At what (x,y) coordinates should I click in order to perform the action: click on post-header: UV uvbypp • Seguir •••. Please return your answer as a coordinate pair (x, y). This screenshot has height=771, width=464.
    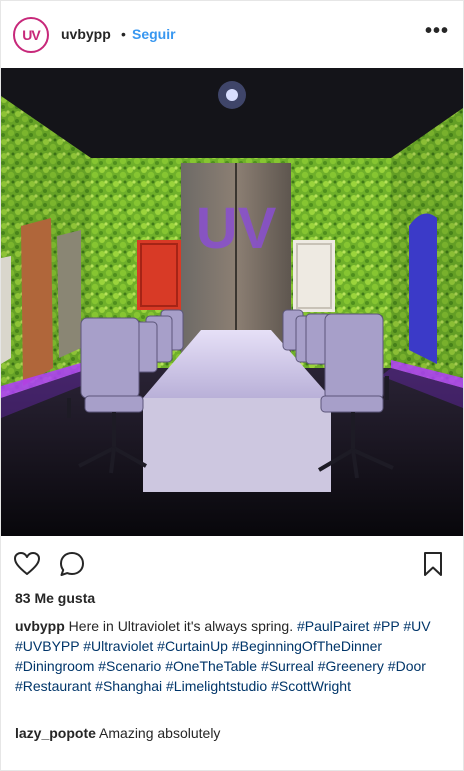
    Looking at the image, I should click on (232, 34).